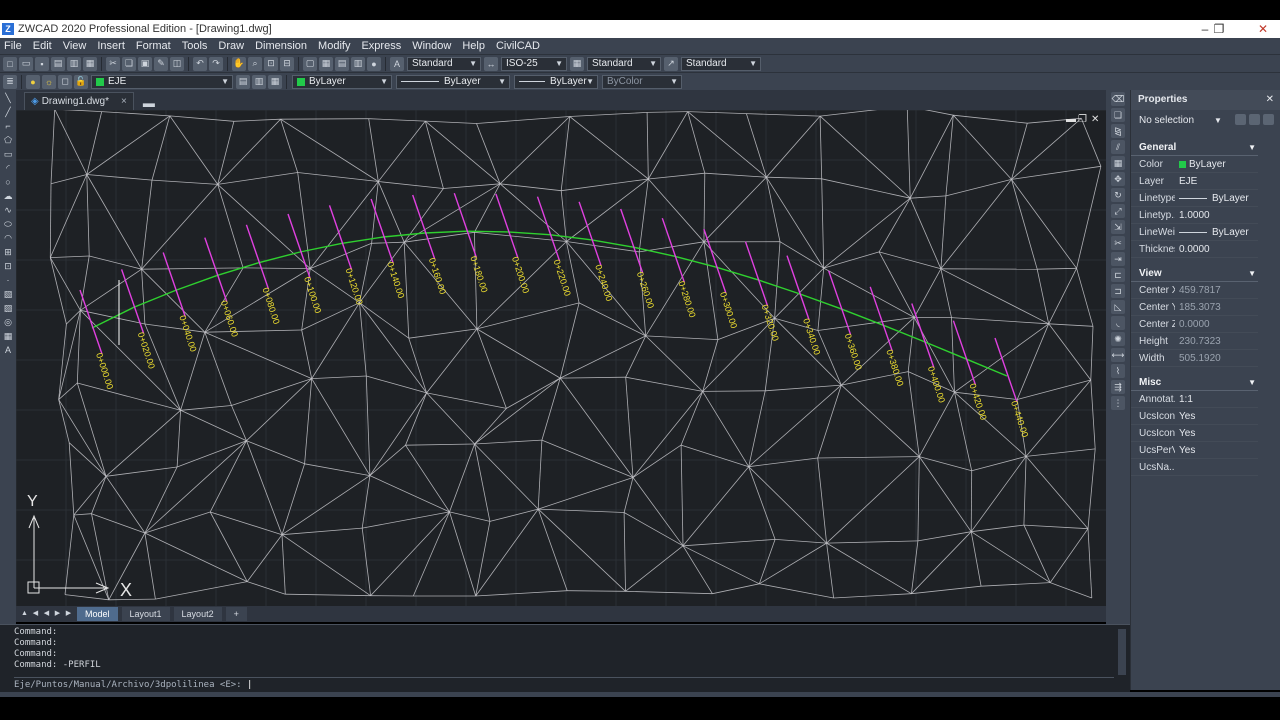 This screenshot has height=720, width=1280. Describe the element at coordinates (8, 126) in the screenshot. I see `polyline-icon: ⌐` at that location.